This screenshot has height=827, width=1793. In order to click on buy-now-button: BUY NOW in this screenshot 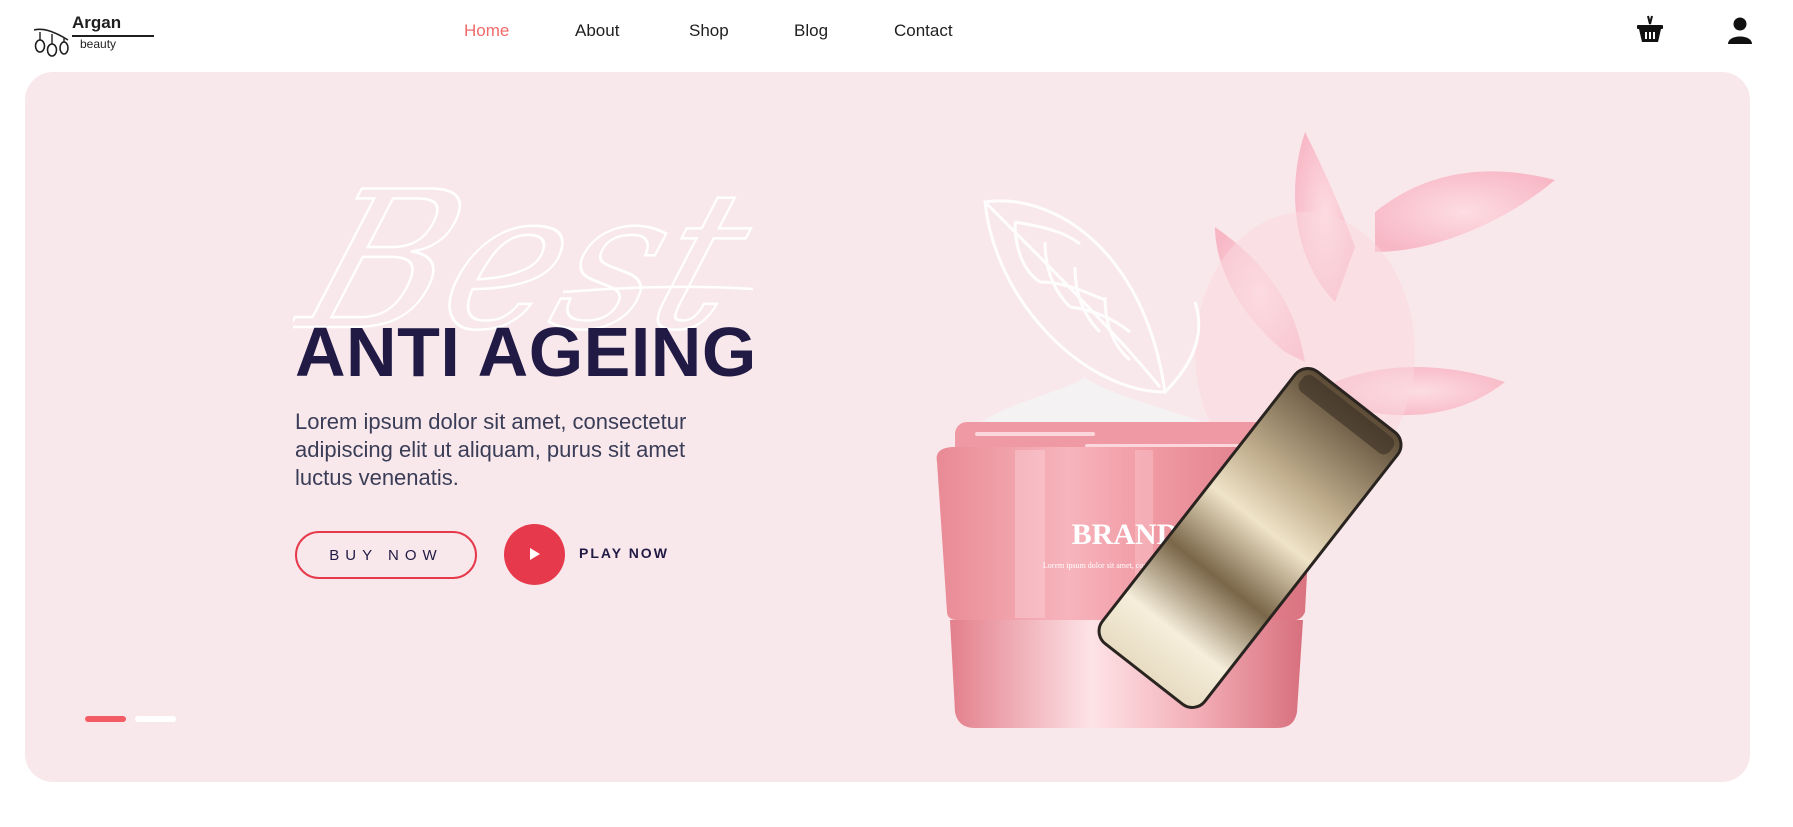, I will do `click(386, 555)`.